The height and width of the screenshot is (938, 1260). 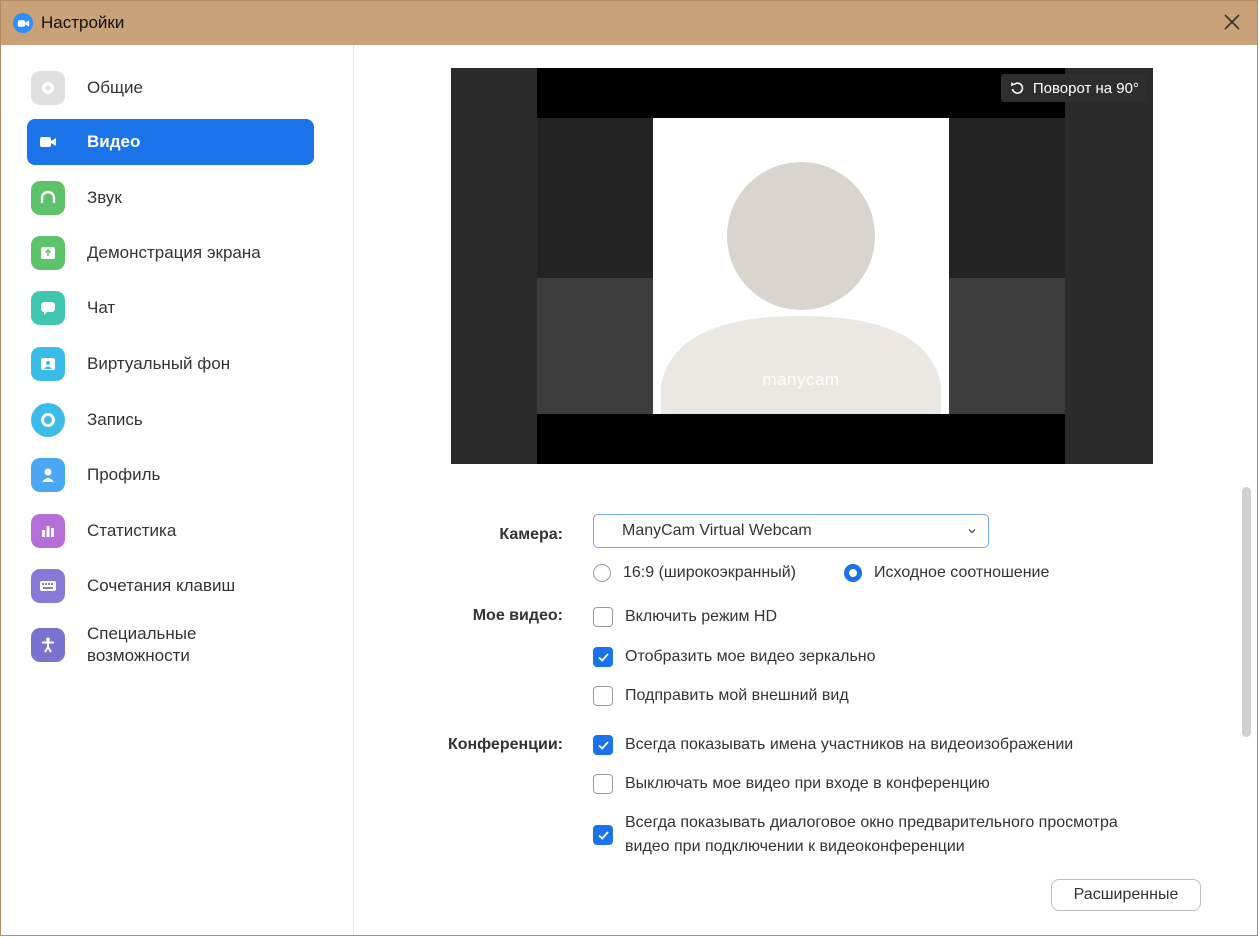 What do you see at coordinates (170, 142) in the screenshot?
I see `sidebar-item-video: Видео` at bounding box center [170, 142].